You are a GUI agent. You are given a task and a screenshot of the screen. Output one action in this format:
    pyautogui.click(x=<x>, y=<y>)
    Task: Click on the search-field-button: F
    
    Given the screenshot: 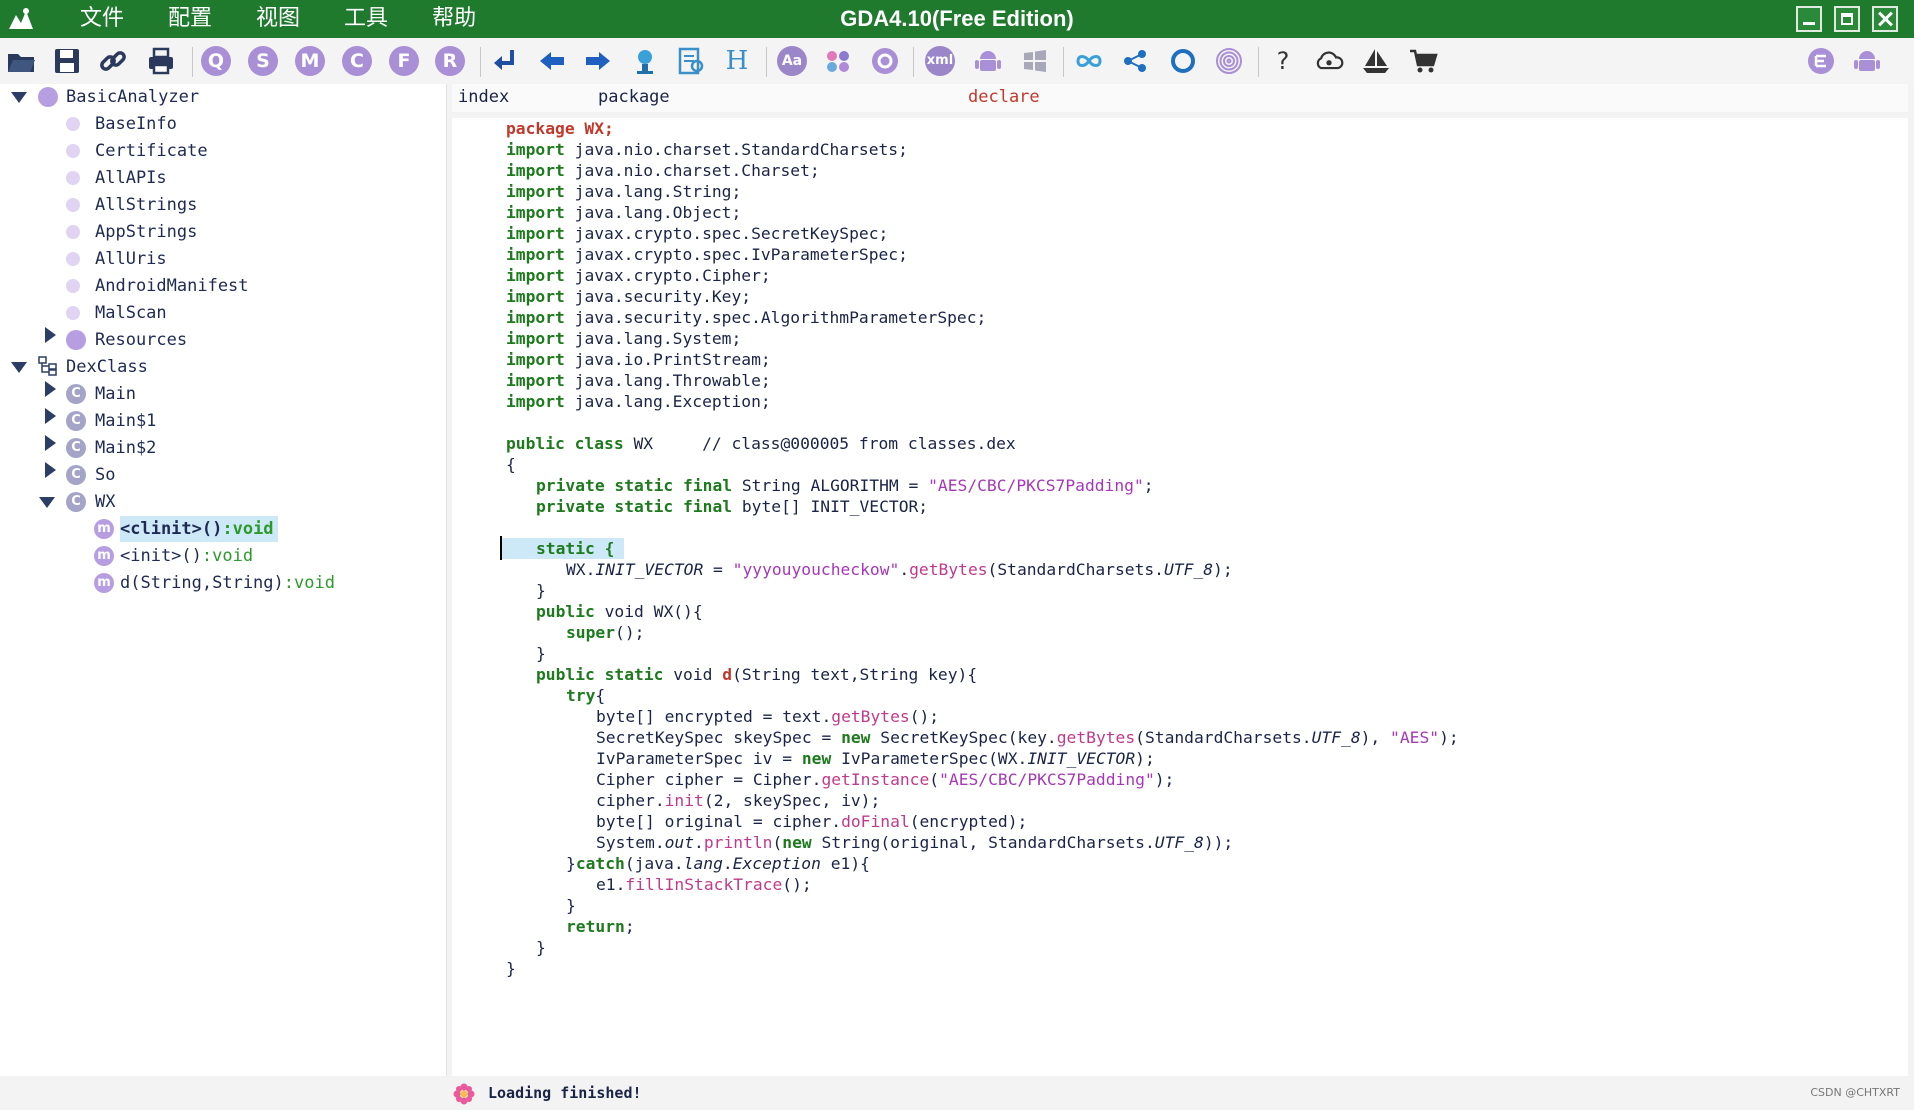 What is the action you would take?
    pyautogui.click(x=404, y=61)
    